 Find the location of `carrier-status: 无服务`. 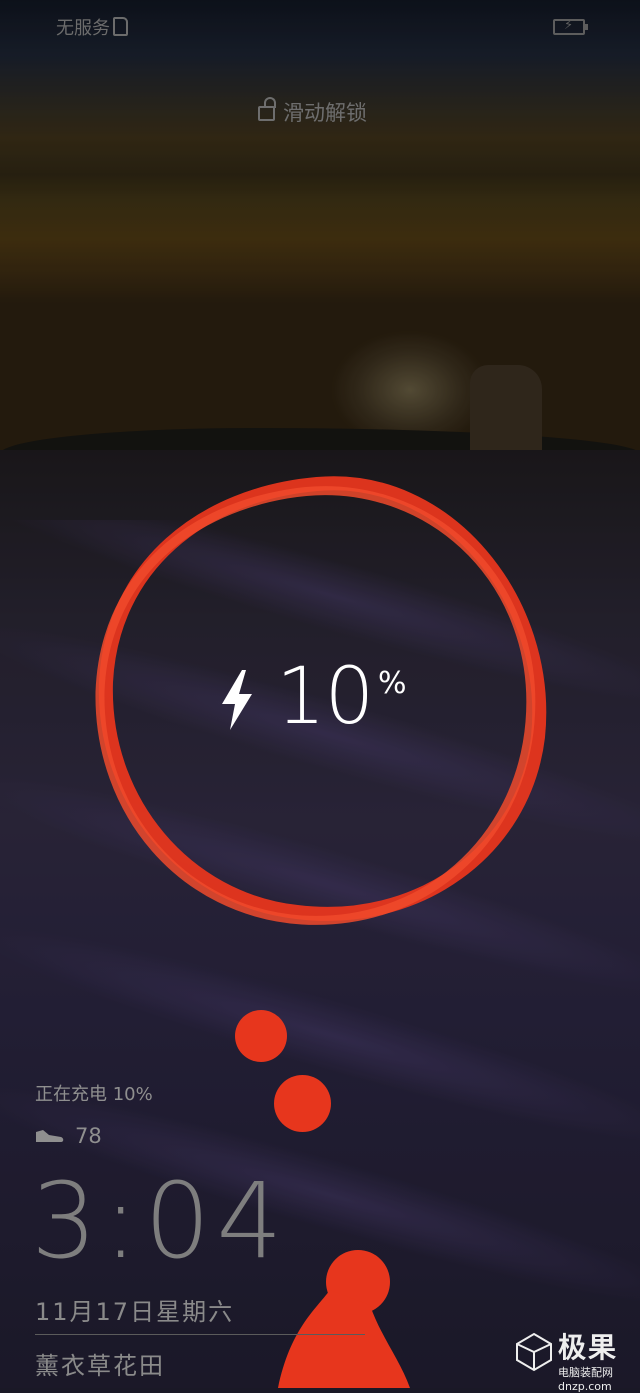

carrier-status: 无服务 is located at coordinates (92, 27).